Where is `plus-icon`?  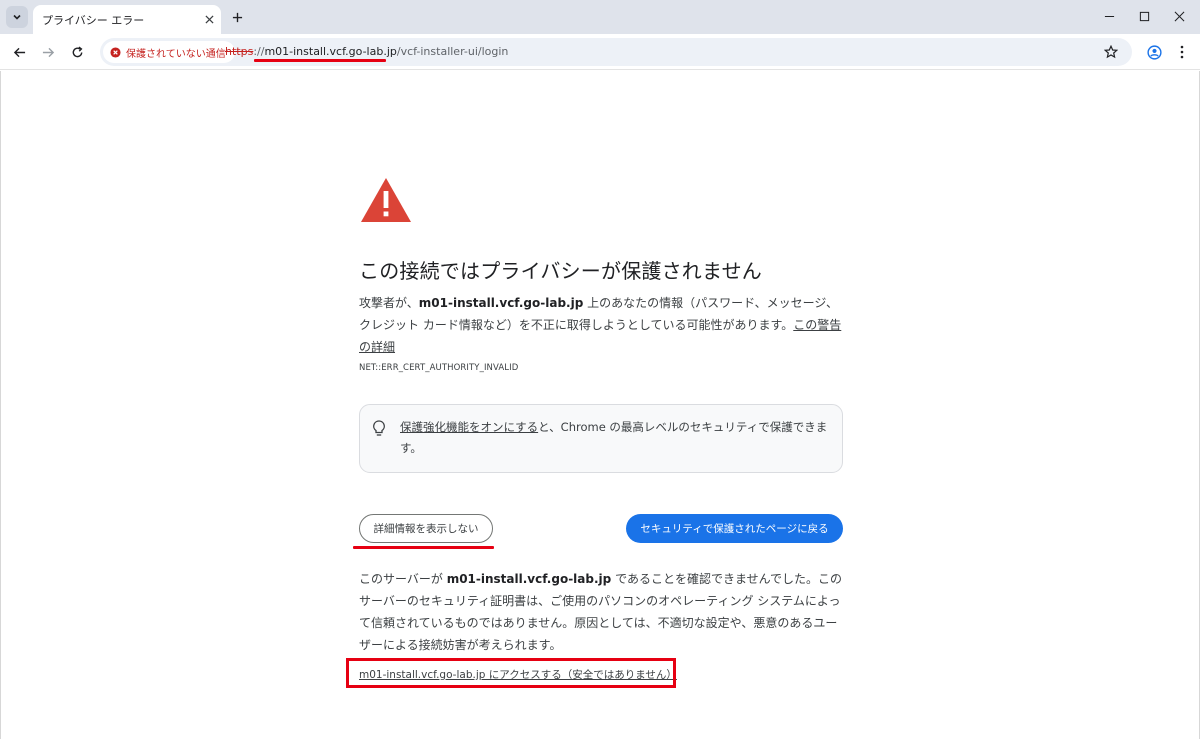 plus-icon is located at coordinates (237, 17).